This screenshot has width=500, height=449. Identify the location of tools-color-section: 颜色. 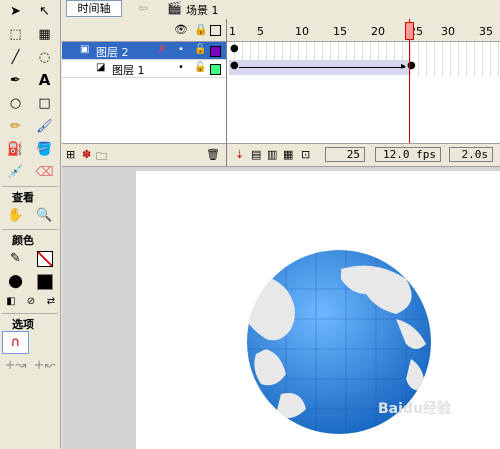
(30, 238).